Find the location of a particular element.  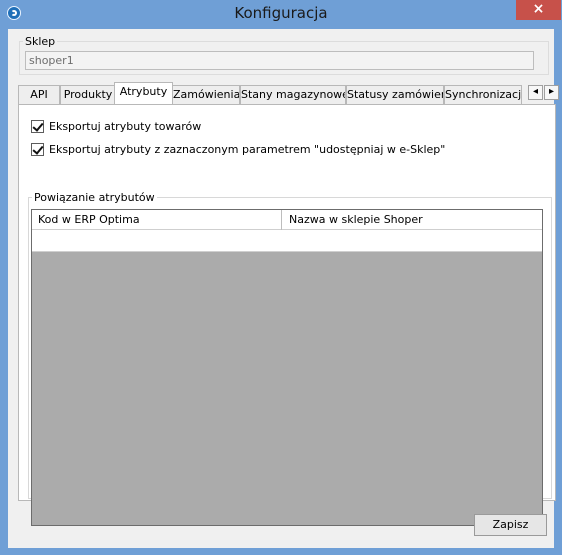

tab-api: API is located at coordinates (39, 94).